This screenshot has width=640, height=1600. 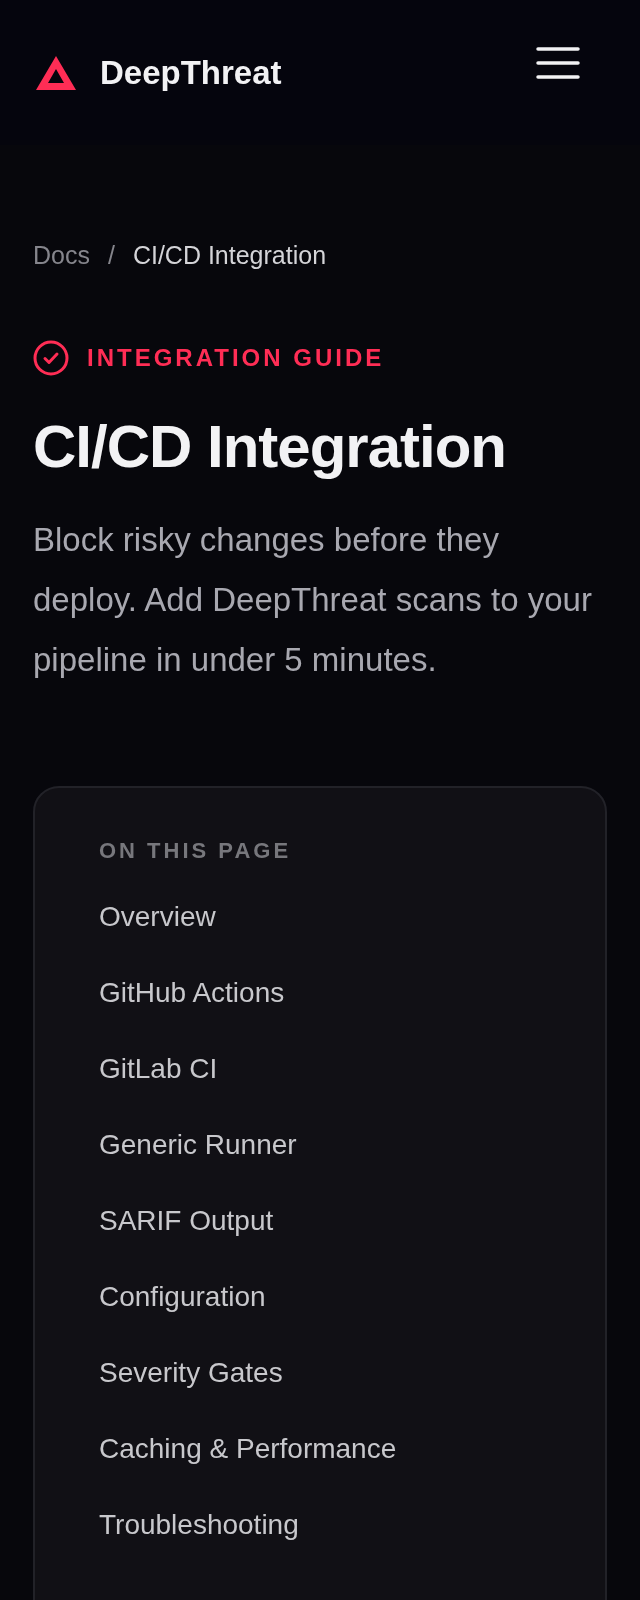 I want to click on toc-link: Severity Gates, so click(x=191, y=1373).